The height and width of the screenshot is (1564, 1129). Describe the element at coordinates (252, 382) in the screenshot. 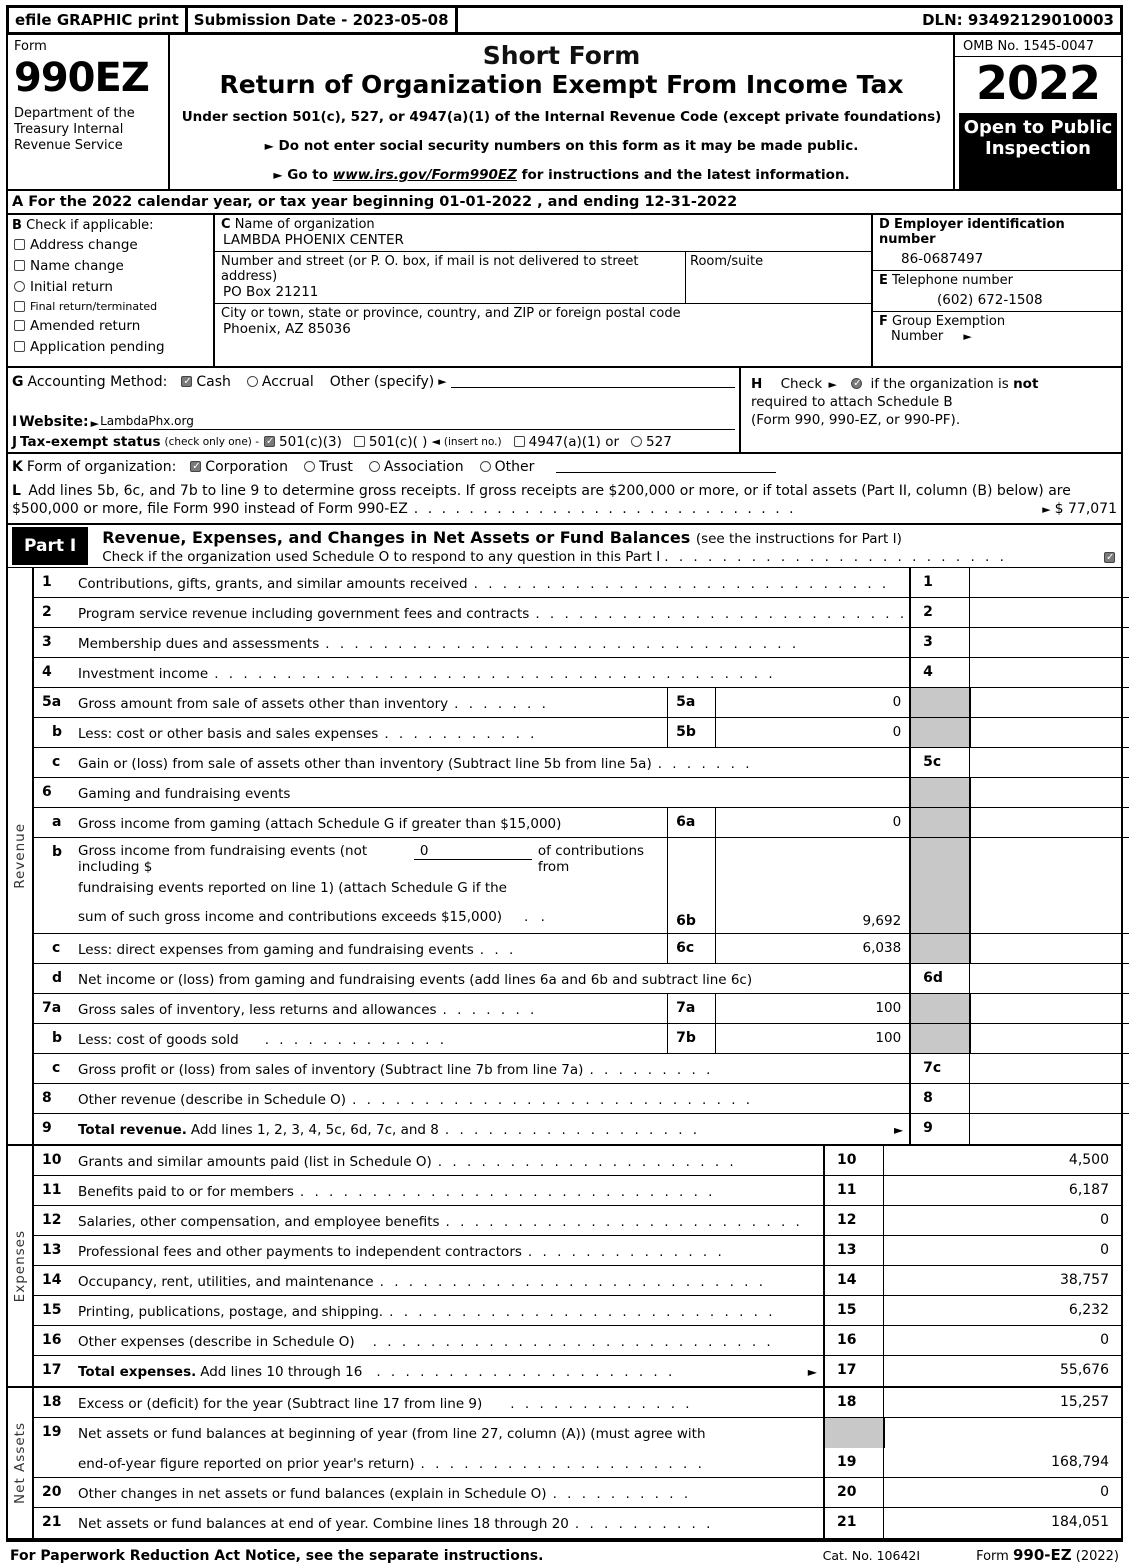

I see `checkbox-accrual-icon` at that location.